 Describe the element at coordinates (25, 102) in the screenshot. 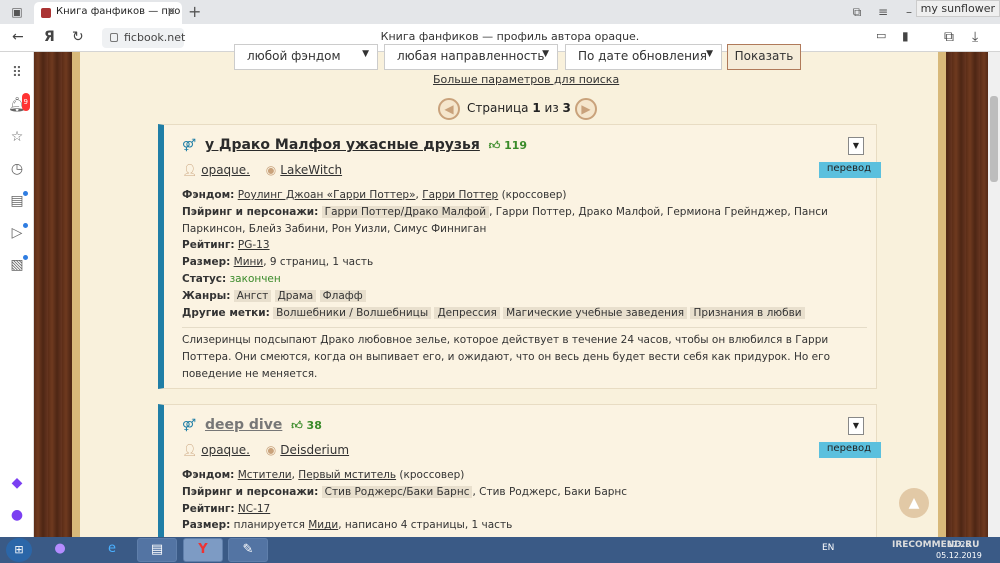

I see `notification-count-badge: 9` at that location.